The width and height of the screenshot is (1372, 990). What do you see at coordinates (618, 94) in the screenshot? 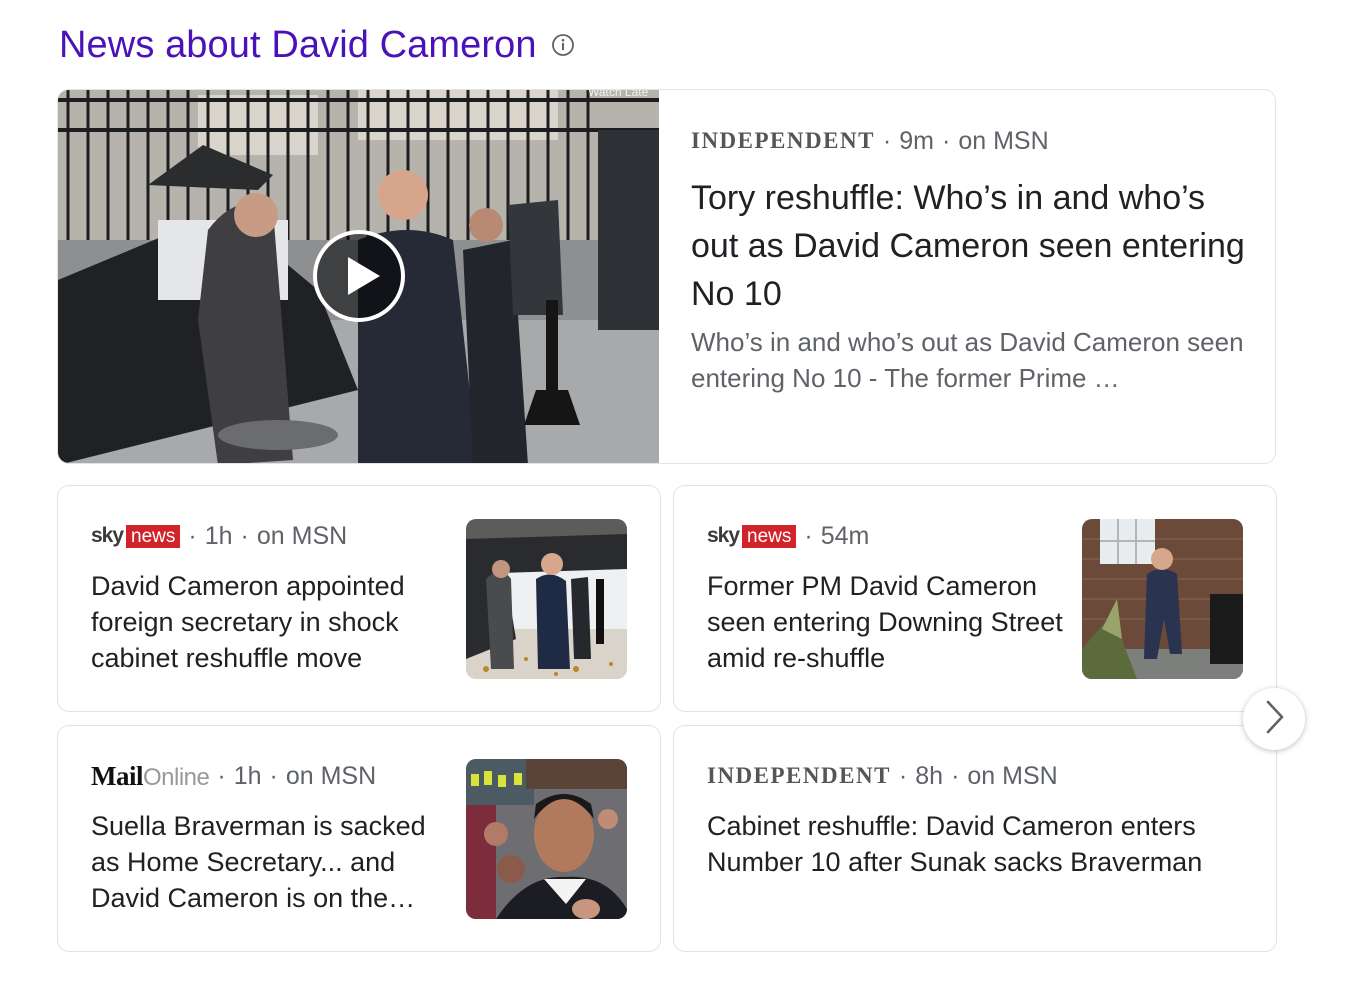
I see `watch-later-label: Watch Late` at bounding box center [618, 94].